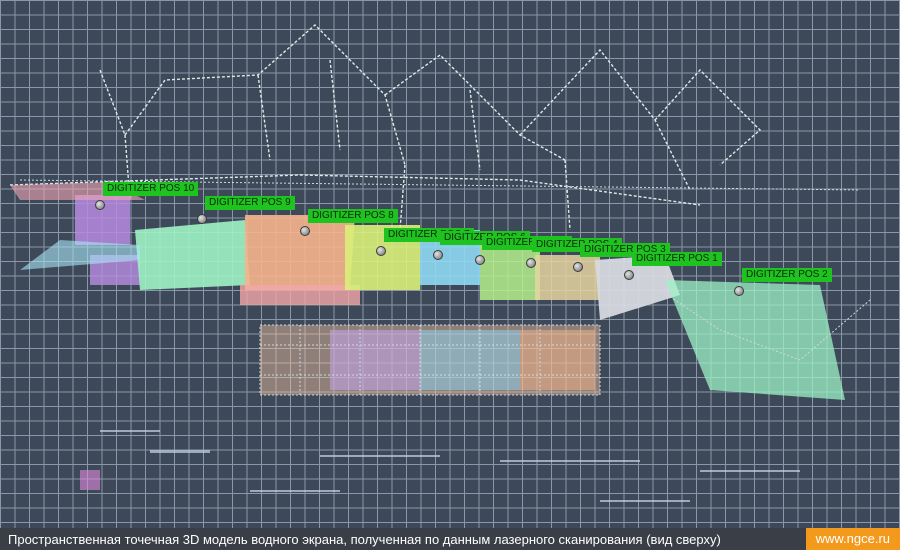  Describe the element at coordinates (151, 189) in the screenshot. I see `pos-label-10: DIGITIZER POS 10` at that location.